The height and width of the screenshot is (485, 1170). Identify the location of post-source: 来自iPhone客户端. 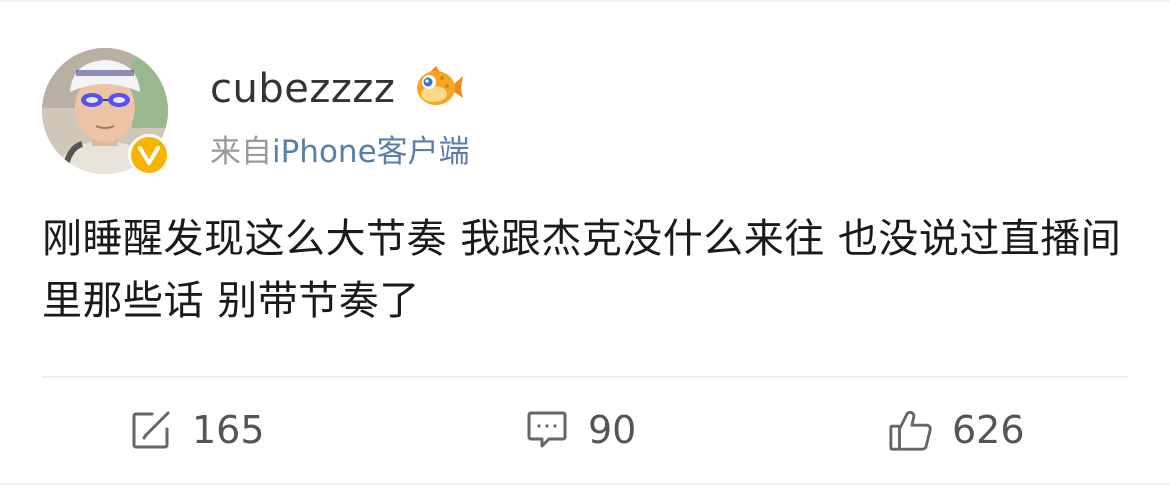
(340, 152).